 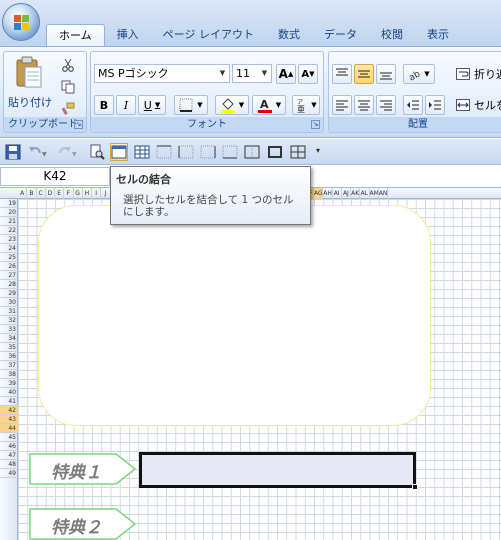 What do you see at coordinates (9, 347) in the screenshot?
I see `row-header-35: 35` at bounding box center [9, 347].